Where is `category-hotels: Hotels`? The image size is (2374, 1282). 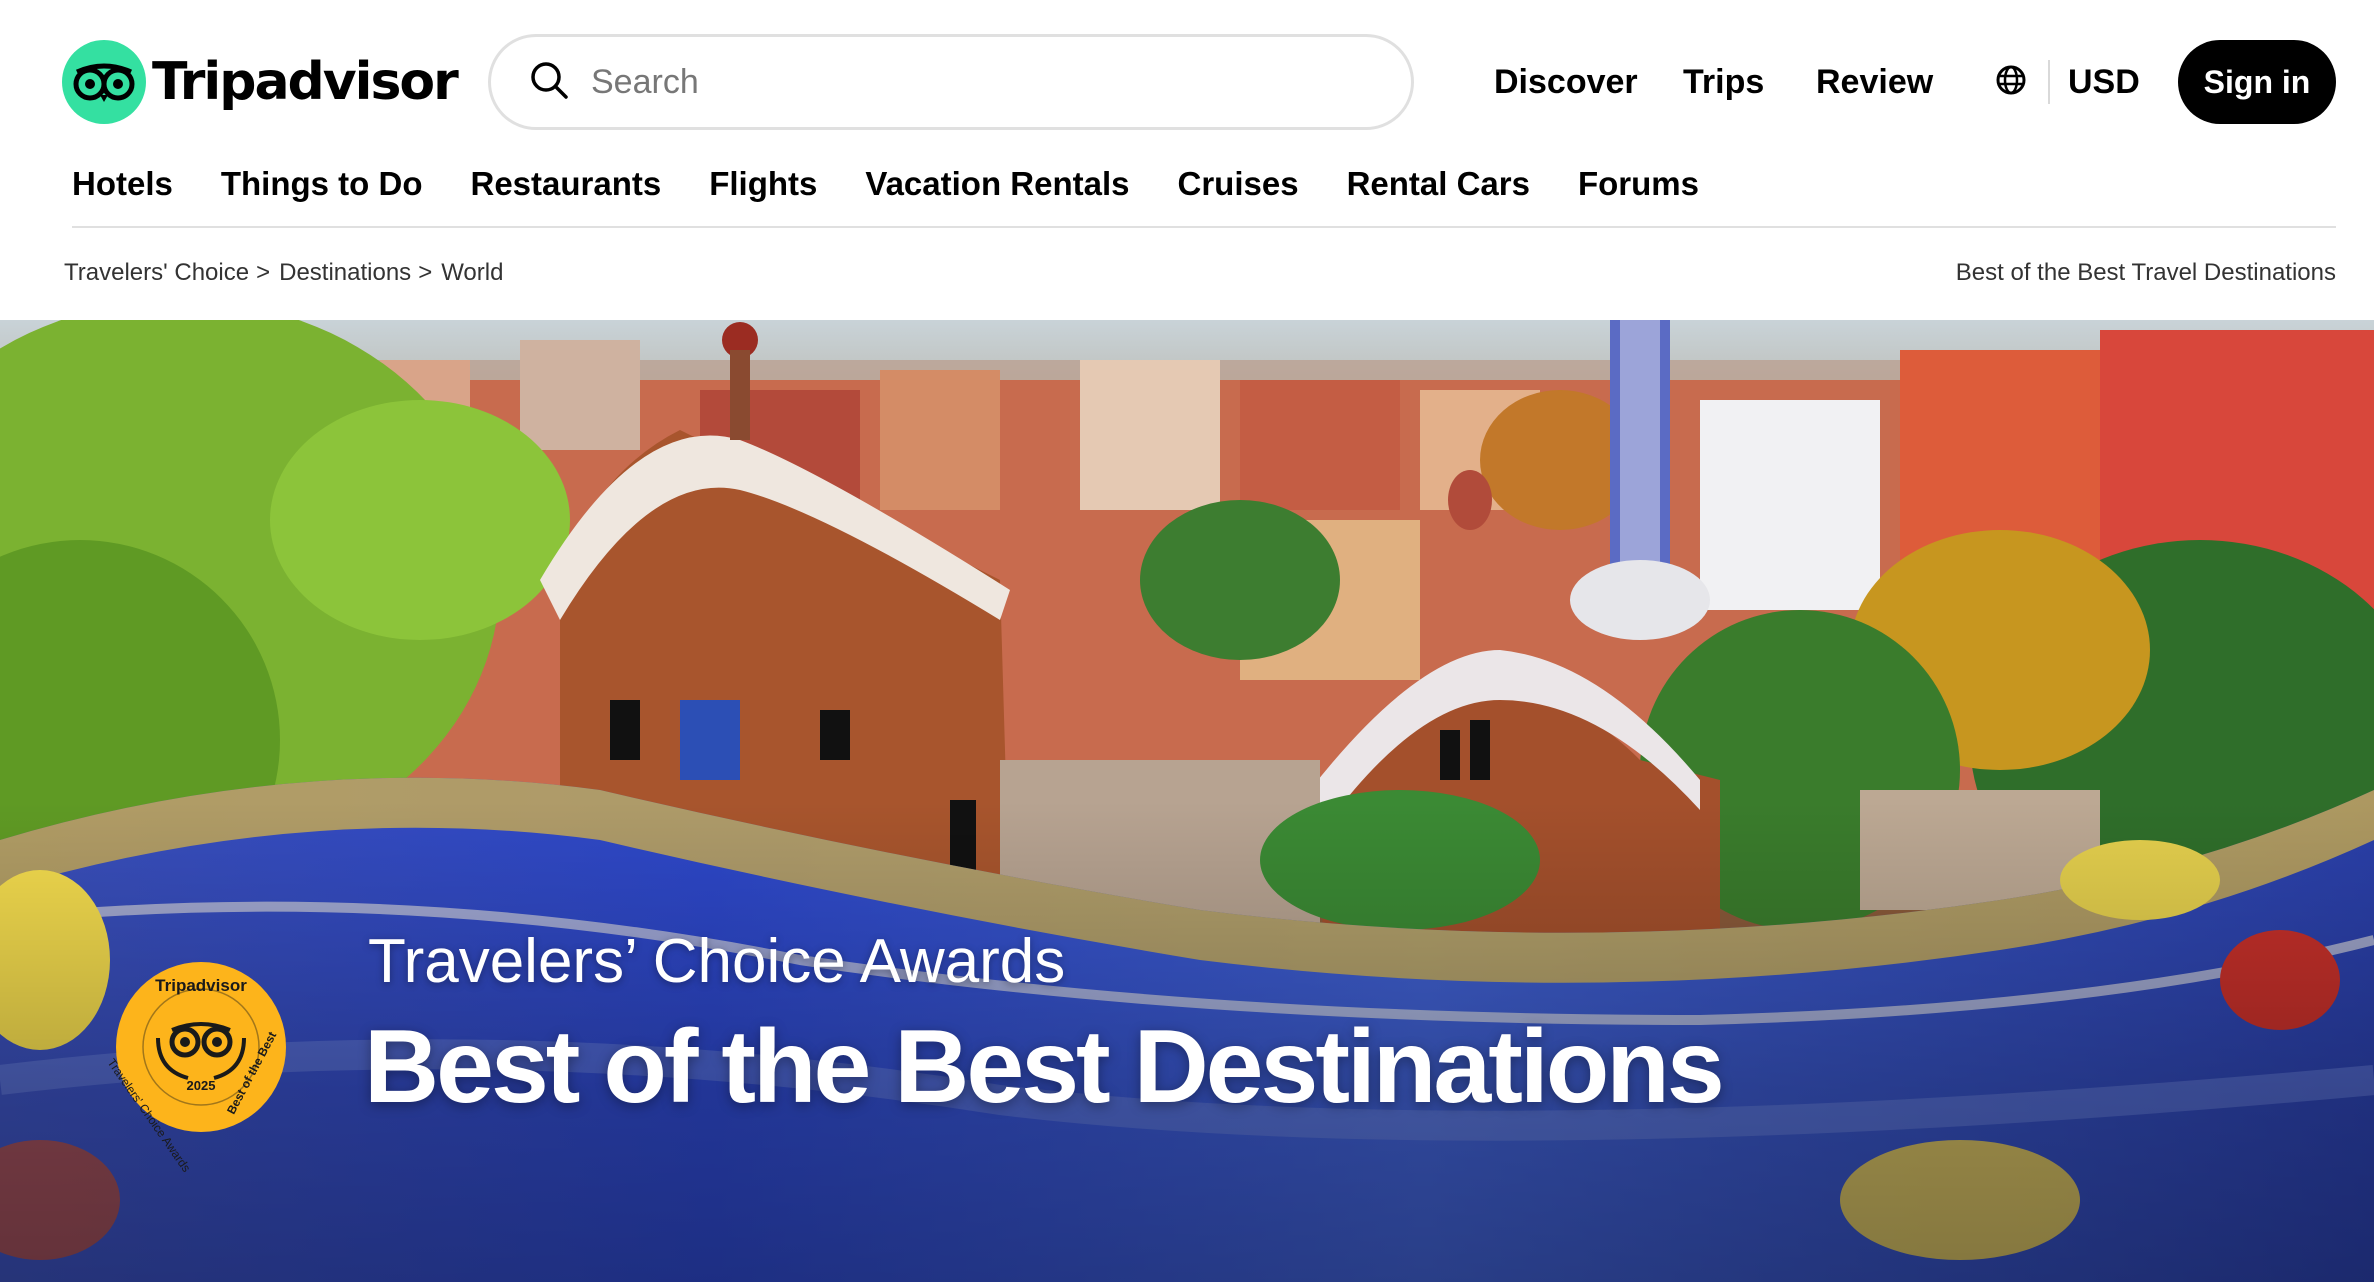
category-hotels: Hotels is located at coordinates (122, 184).